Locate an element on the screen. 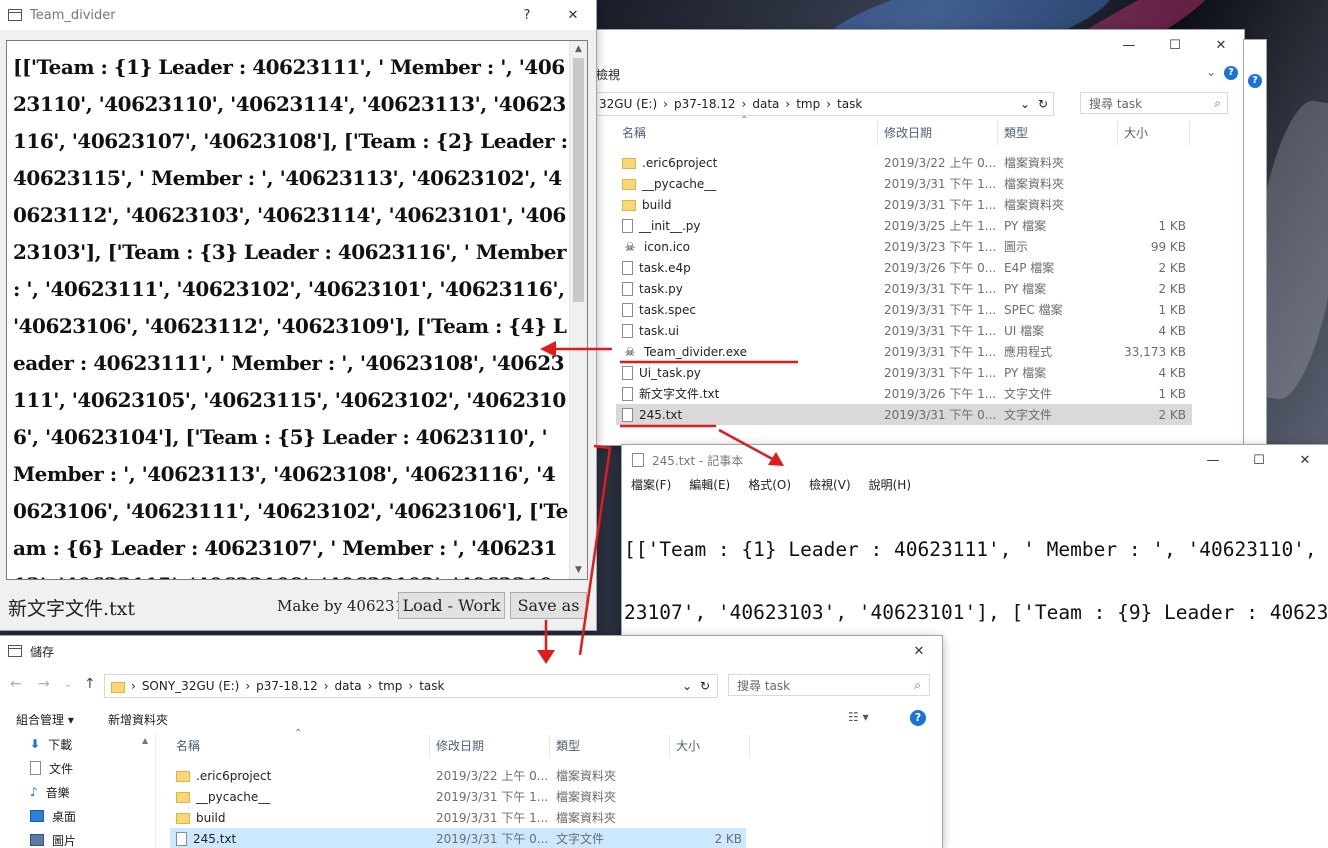  sidebar-item-documents: 文件 is located at coordinates (51, 768).